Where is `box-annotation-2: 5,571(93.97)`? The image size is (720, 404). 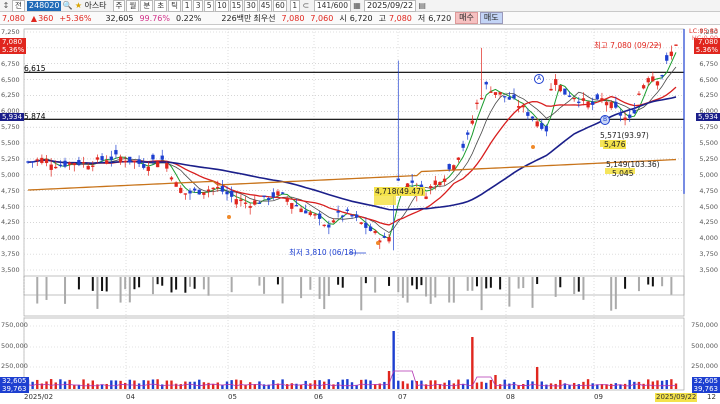 box-annotation-2: 5,571(93.97) is located at coordinates (624, 135).